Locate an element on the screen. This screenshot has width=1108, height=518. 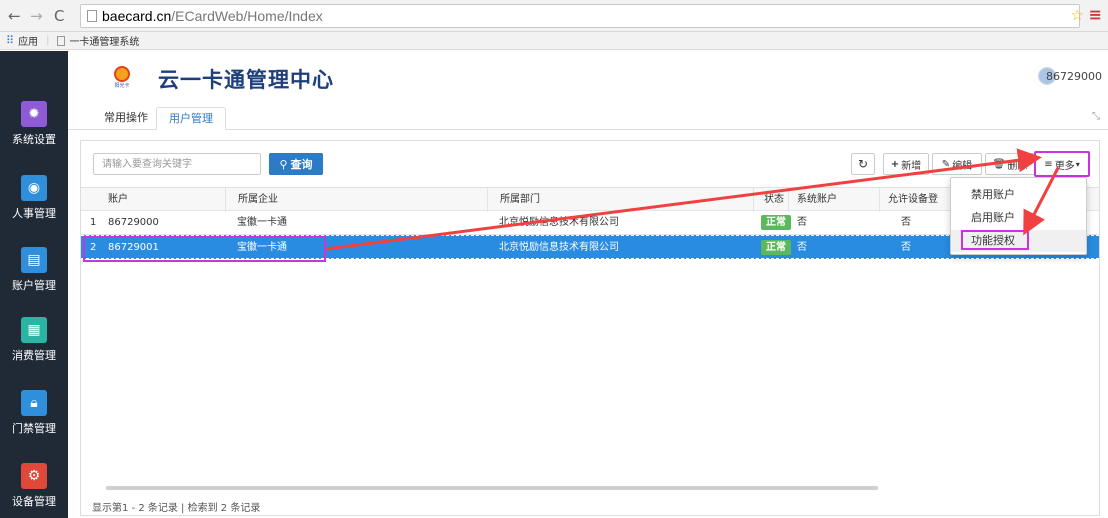
refresh-button: ↻ is located at coordinates (863, 164).